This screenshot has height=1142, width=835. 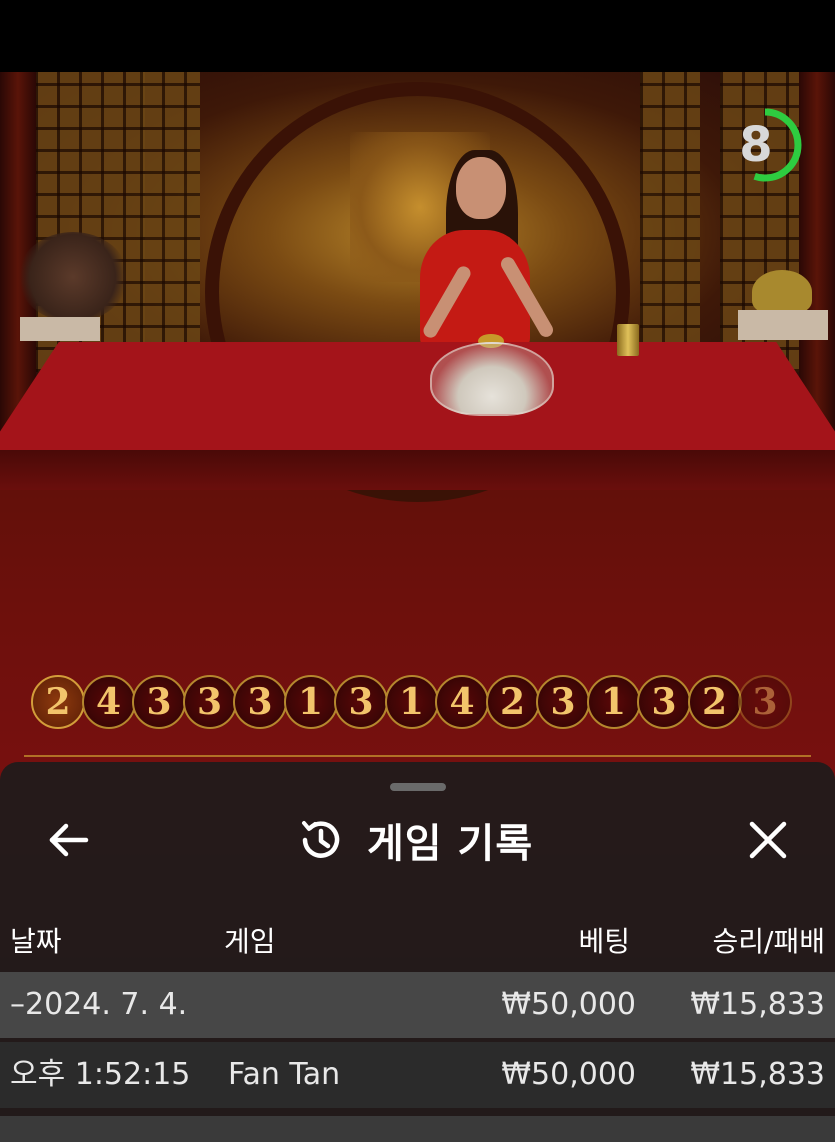 What do you see at coordinates (36, 941) in the screenshot?
I see `column-header-date: 날짜` at bounding box center [36, 941].